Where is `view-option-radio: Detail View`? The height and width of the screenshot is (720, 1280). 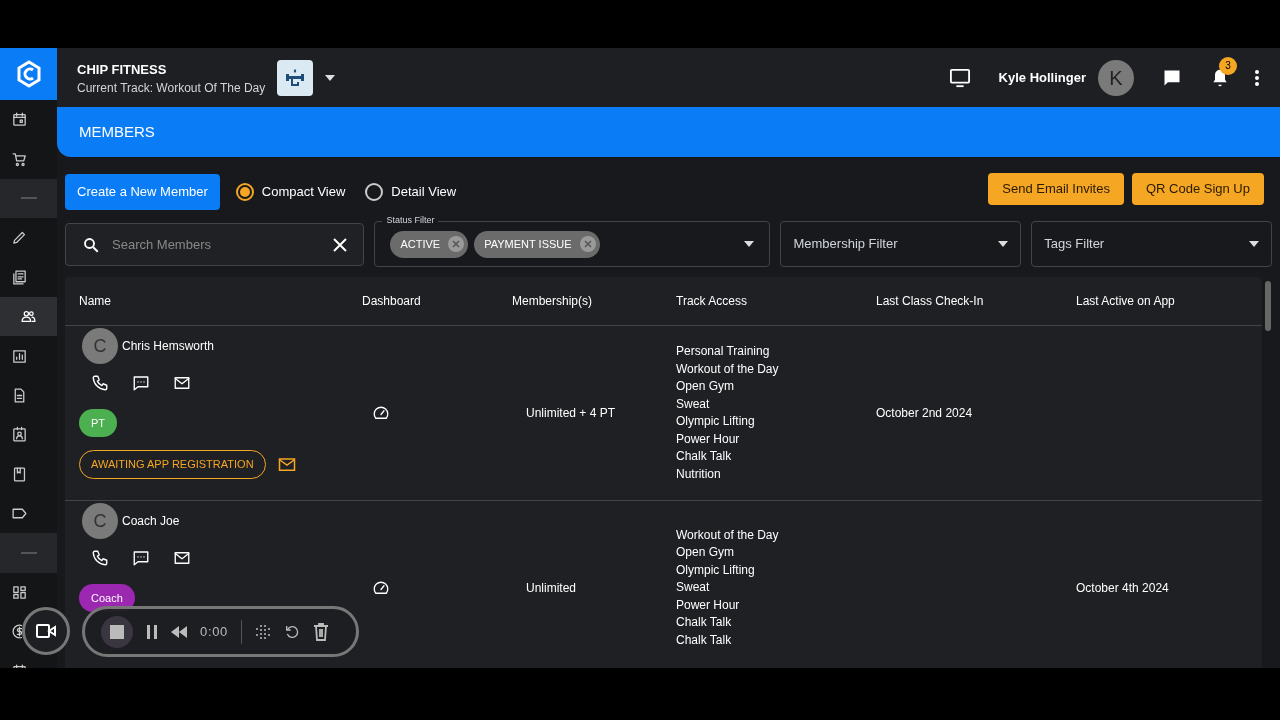 view-option-radio: Detail View is located at coordinates (411, 192).